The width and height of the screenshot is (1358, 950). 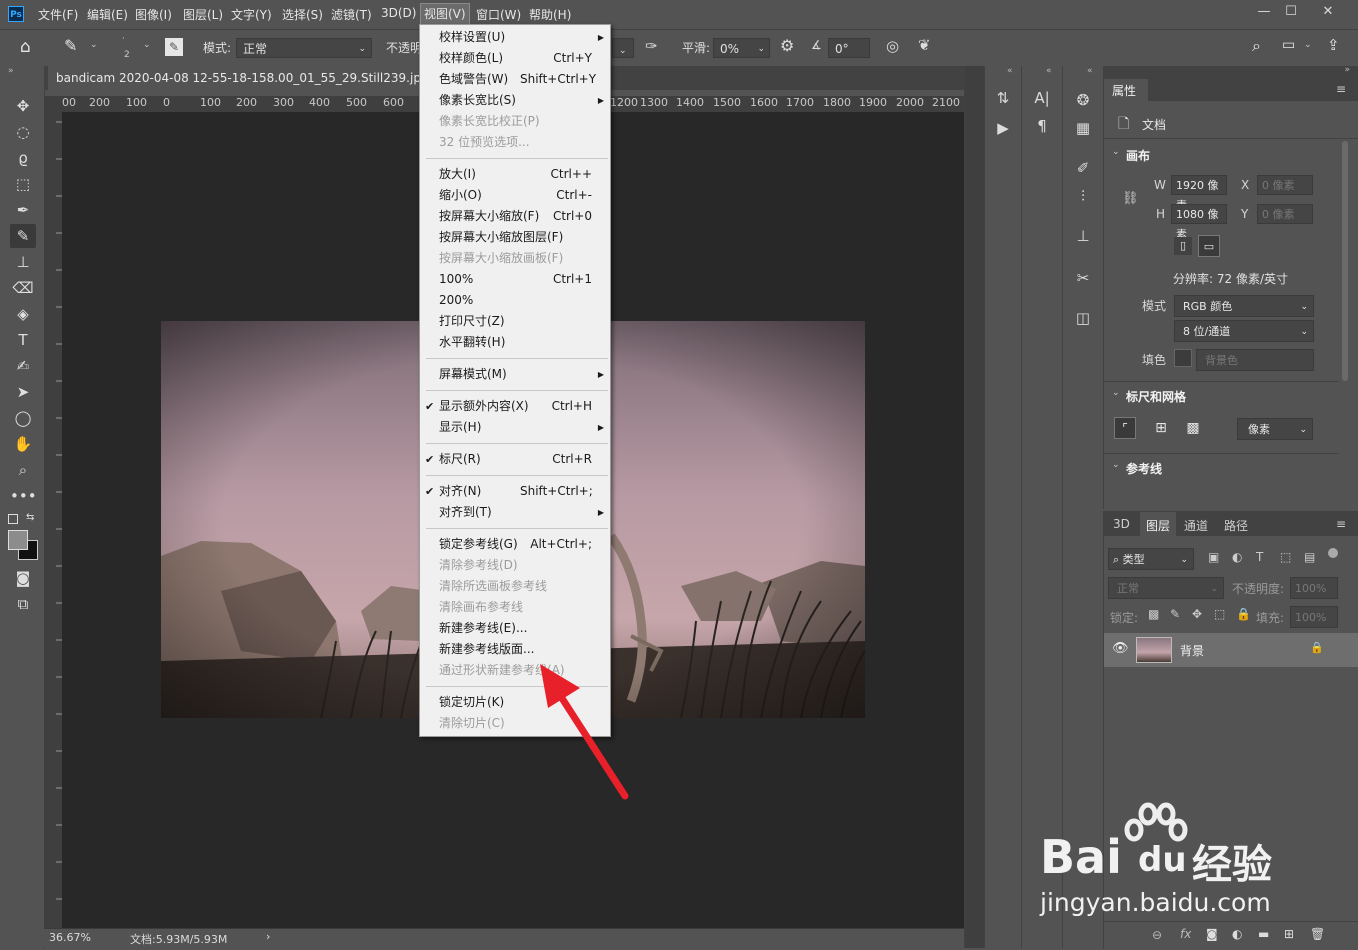 What do you see at coordinates (1219, 614) in the screenshot?
I see `lock-artboard-icon: ⬚` at bounding box center [1219, 614].